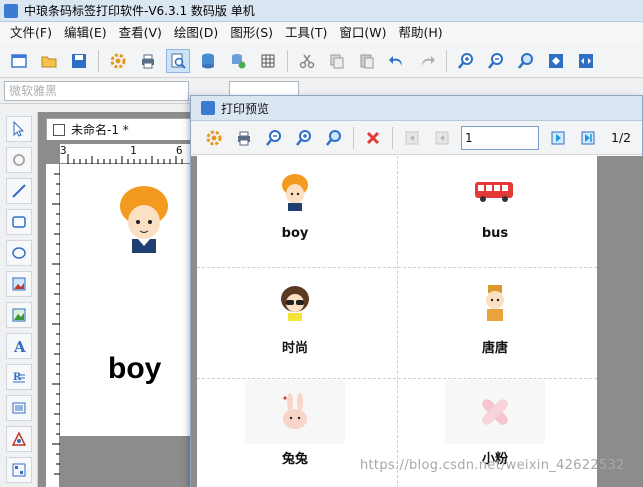 The height and width of the screenshot is (487, 643). Describe the element at coordinates (245, 108) in the screenshot. I see `preview-title: 打印预览` at that location.